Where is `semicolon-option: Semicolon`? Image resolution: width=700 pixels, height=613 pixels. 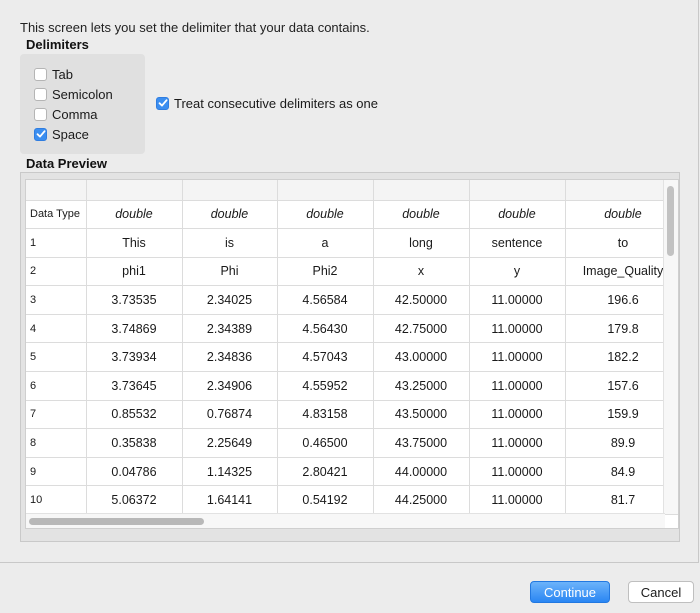
semicolon-option: Semicolon is located at coordinates (73, 94).